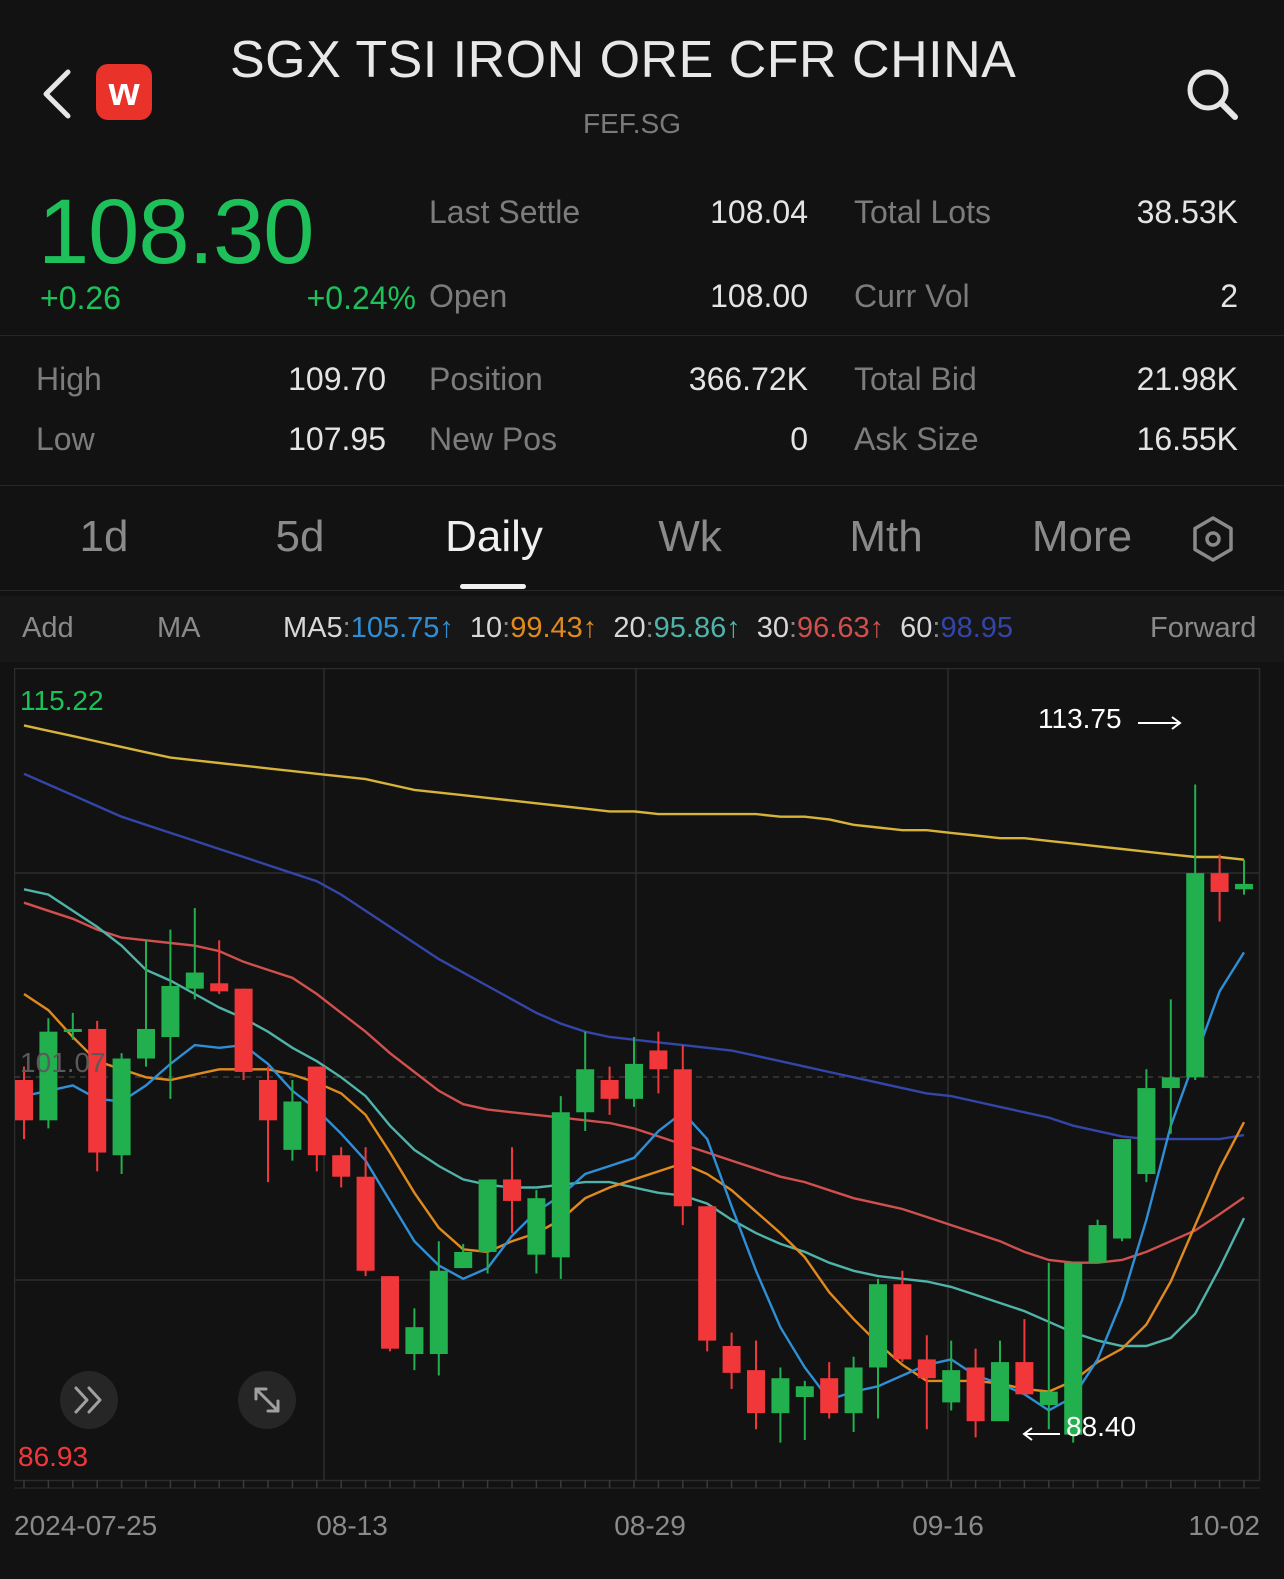 The image size is (1284, 1579). Describe the element at coordinates (697, 628) in the screenshot. I see `ma-number: 95.86↑` at that location.